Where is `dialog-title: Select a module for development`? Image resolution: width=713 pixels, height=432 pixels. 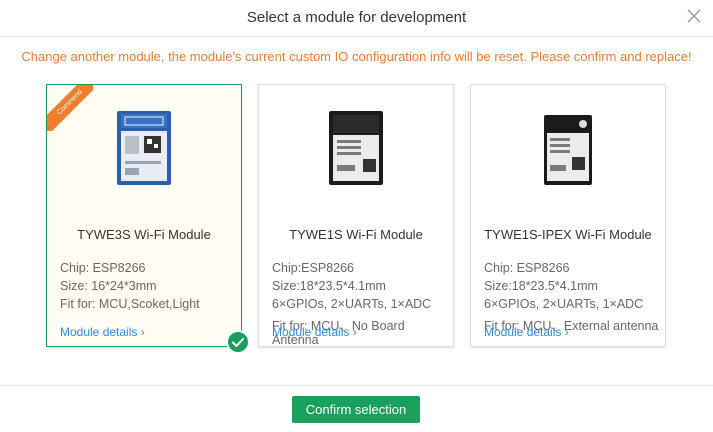
dialog-title: Select a module for development is located at coordinates (356, 17).